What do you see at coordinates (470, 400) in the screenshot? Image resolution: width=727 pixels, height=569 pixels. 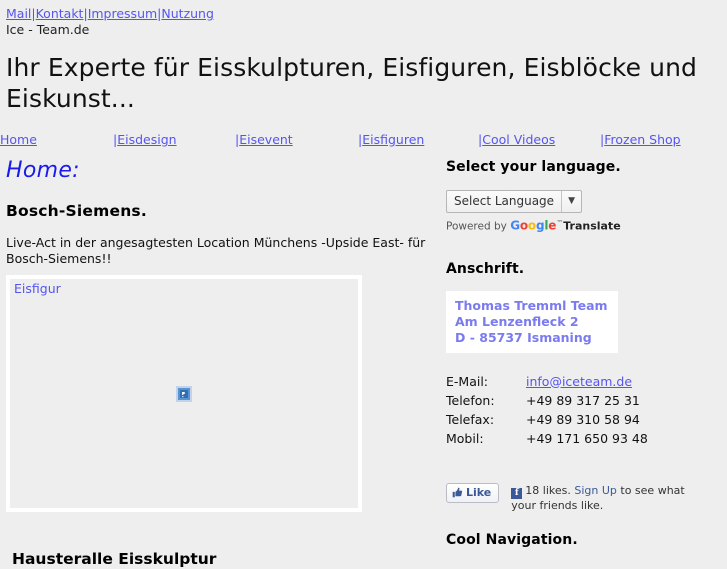 I see `contact-label-telefon: Telefon:` at bounding box center [470, 400].